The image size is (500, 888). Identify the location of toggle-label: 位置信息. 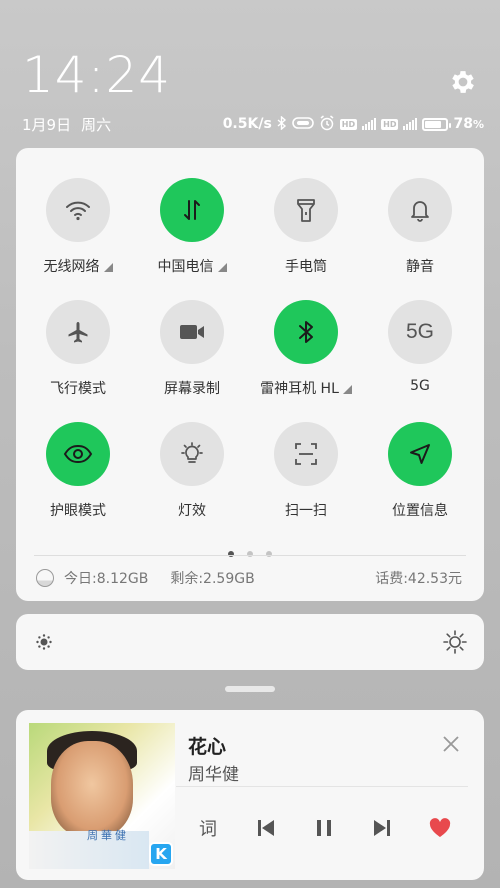
(420, 510).